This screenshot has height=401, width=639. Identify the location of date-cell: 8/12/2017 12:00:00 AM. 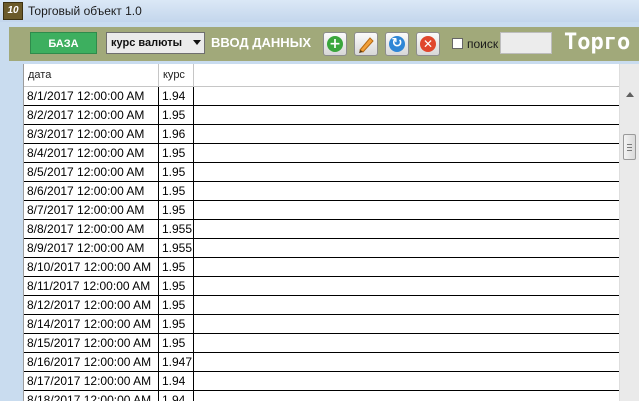
(91, 305).